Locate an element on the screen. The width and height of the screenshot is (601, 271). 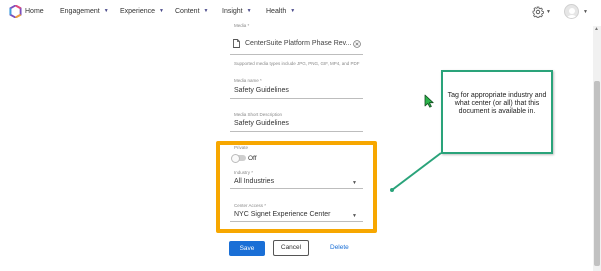
nav-content: Content ▼ is located at coordinates (191, 11).